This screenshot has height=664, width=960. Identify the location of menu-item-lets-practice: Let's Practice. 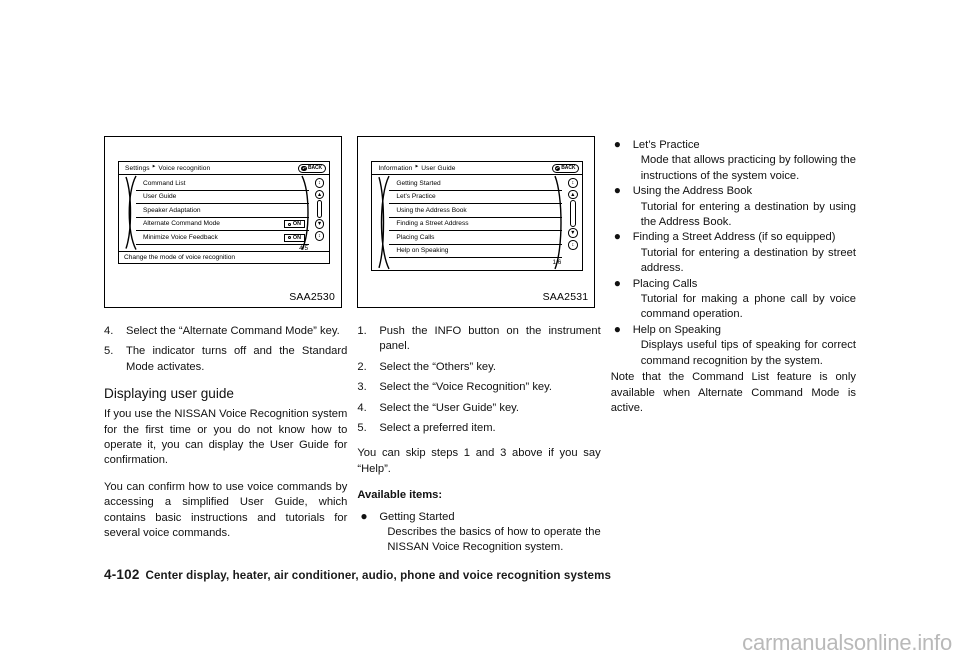
(476, 197).